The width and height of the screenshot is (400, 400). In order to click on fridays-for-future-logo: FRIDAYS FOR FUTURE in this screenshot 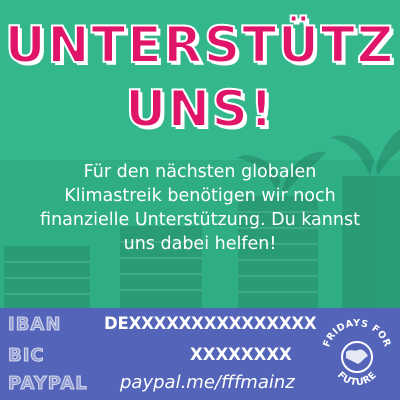, I will do `click(356, 353)`.